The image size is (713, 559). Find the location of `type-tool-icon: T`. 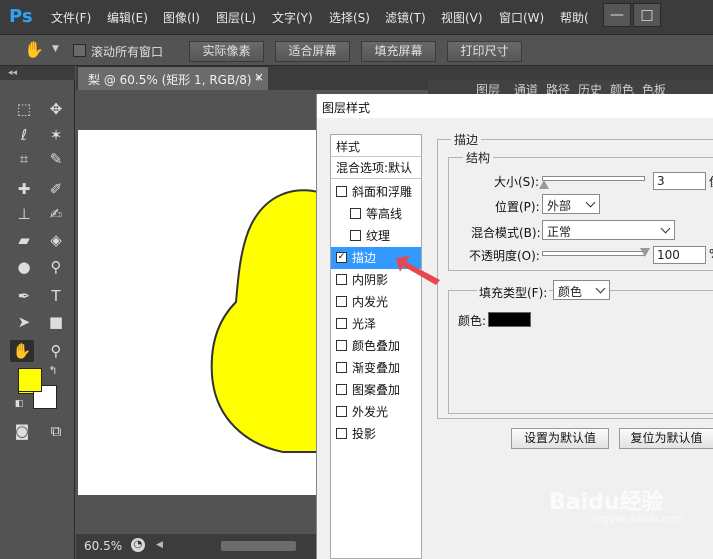

type-tool-icon: T is located at coordinates (56, 296).